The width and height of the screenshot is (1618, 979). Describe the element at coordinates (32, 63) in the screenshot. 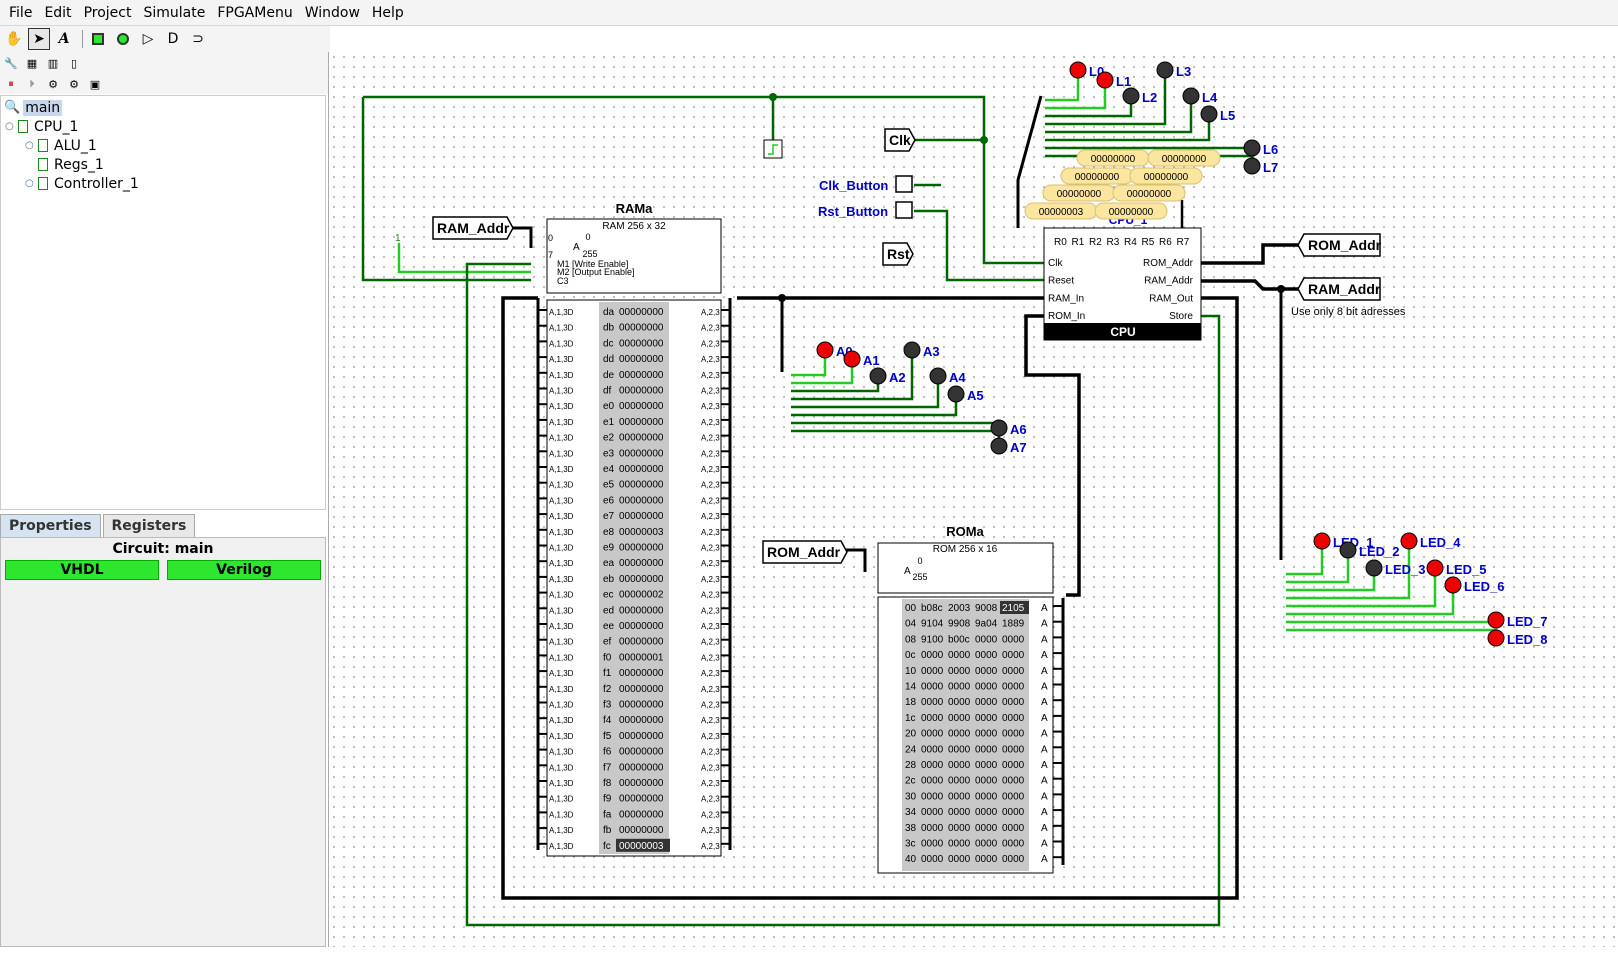

I see `simulation-tree-icon: ▦` at that location.